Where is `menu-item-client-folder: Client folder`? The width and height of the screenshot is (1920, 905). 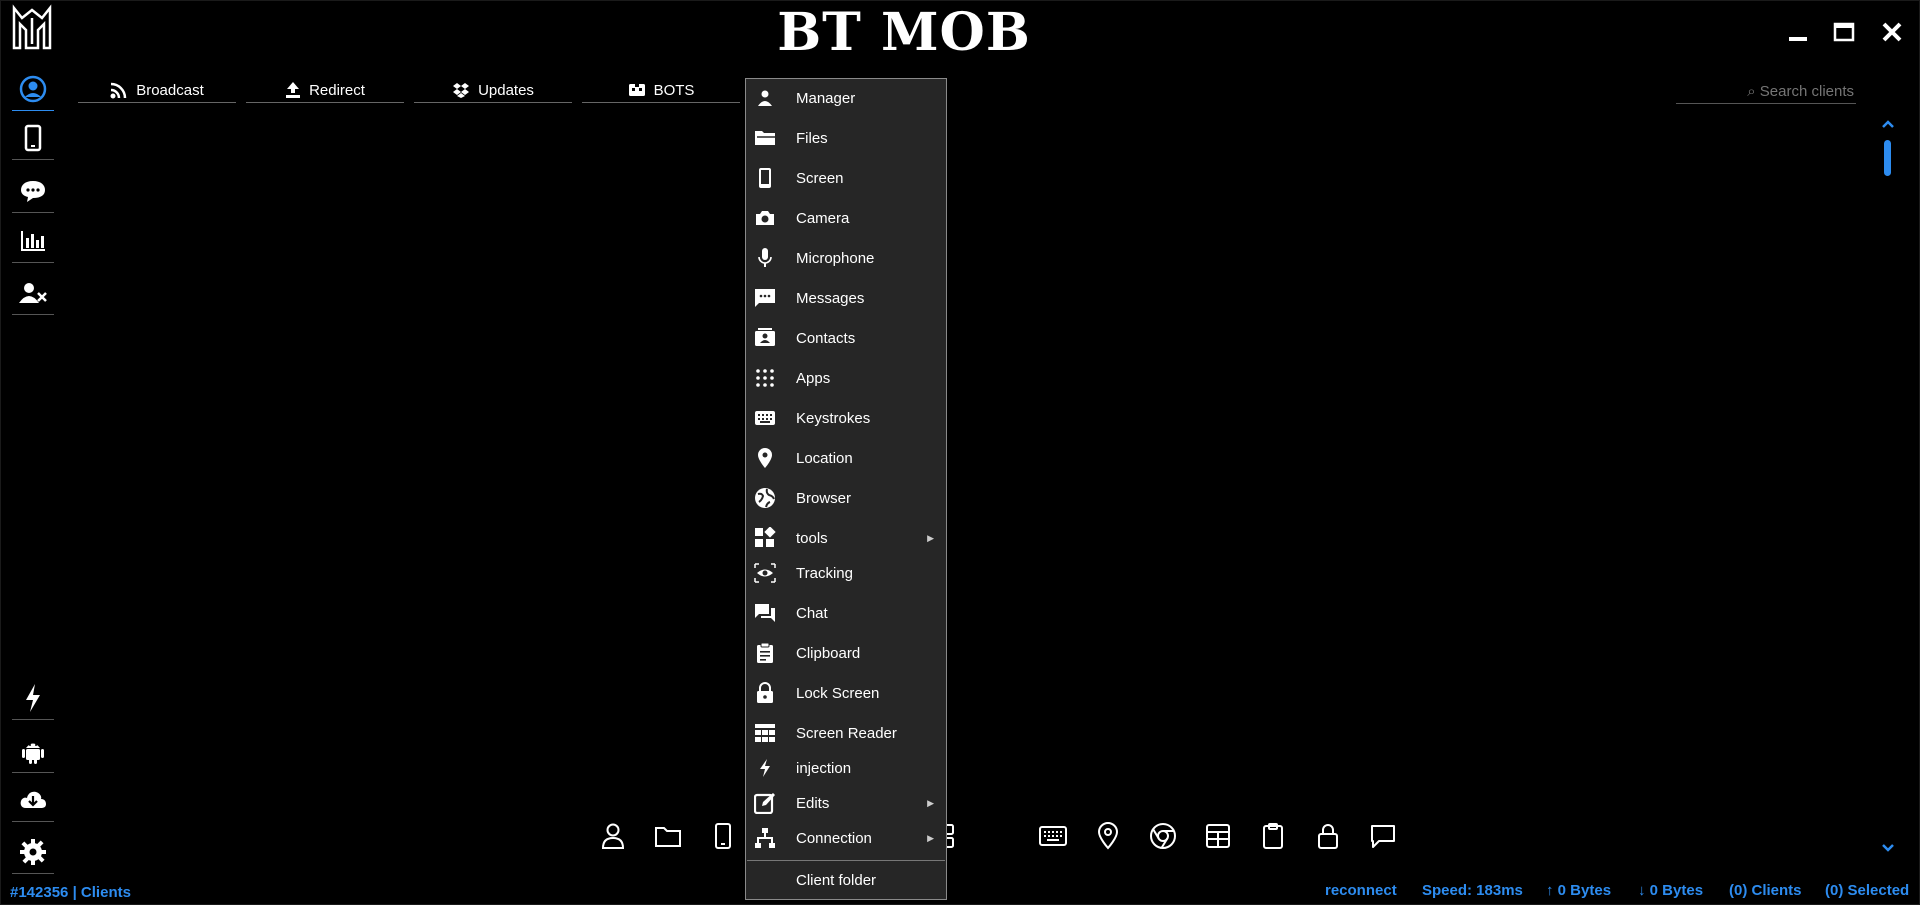
menu-item-client-folder: Client folder is located at coordinates (846, 880).